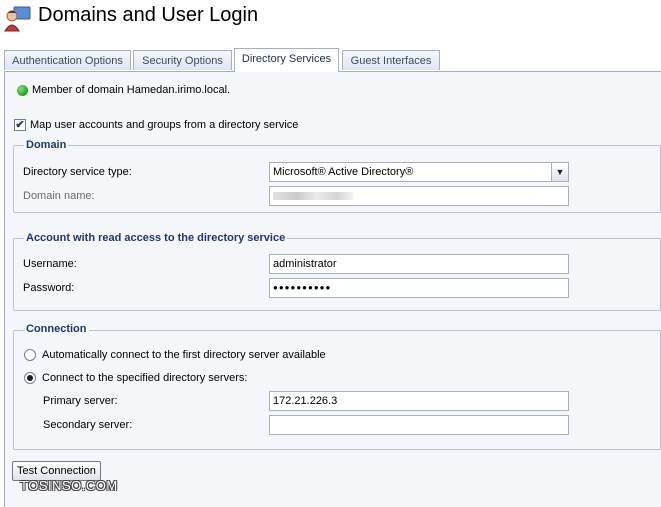  What do you see at coordinates (69, 485) in the screenshot?
I see `watermark: TOSINSO.COM` at bounding box center [69, 485].